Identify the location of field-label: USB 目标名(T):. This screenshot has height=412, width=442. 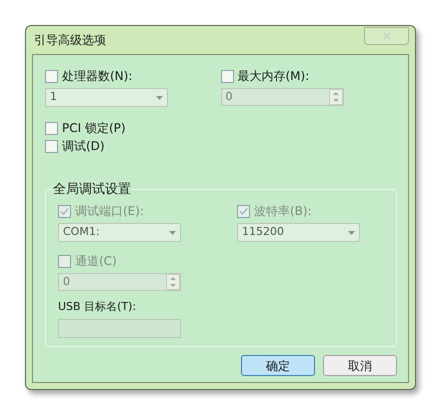
(98, 307).